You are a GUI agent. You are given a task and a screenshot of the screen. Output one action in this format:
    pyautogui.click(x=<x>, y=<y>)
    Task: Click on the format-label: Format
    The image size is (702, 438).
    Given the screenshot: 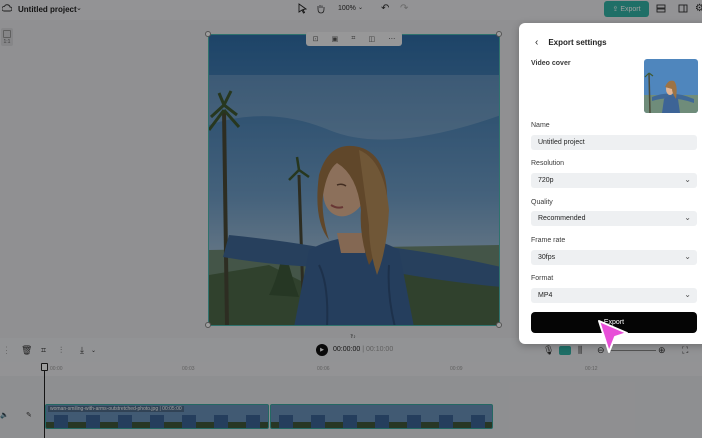 What is the action you would take?
    pyautogui.click(x=542, y=278)
    